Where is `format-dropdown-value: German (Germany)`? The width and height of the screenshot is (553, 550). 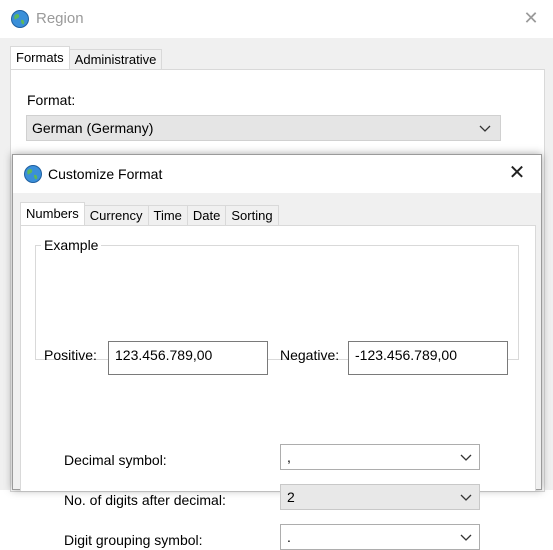
format-dropdown-value: German (Germany) is located at coordinates (93, 128).